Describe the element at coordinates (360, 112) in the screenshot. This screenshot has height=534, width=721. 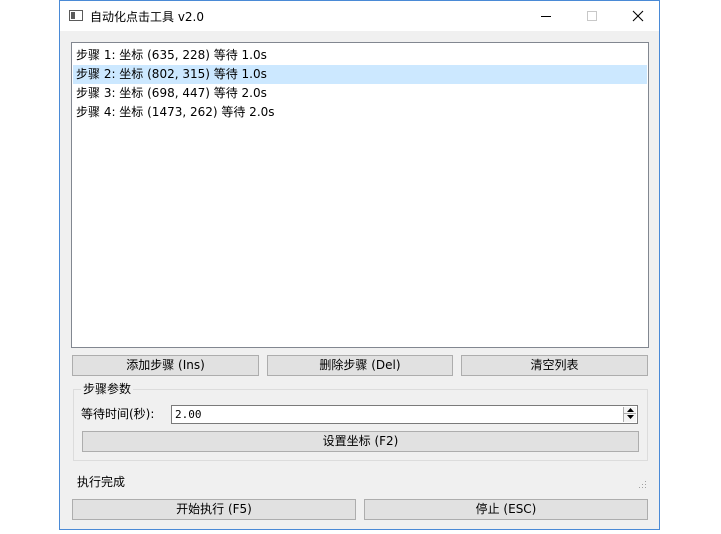
I see `step-list-item: 步骤 4: 坐标 (1473, 262) 等待 2.0s` at that location.